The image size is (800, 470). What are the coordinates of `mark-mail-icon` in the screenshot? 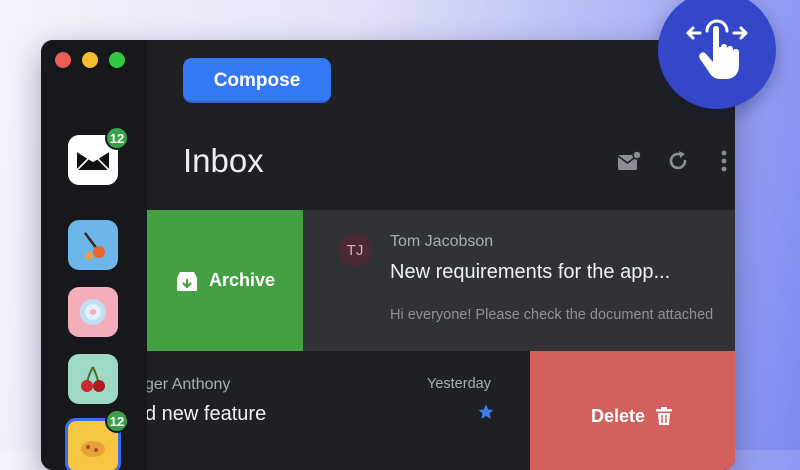 It's located at (629, 161).